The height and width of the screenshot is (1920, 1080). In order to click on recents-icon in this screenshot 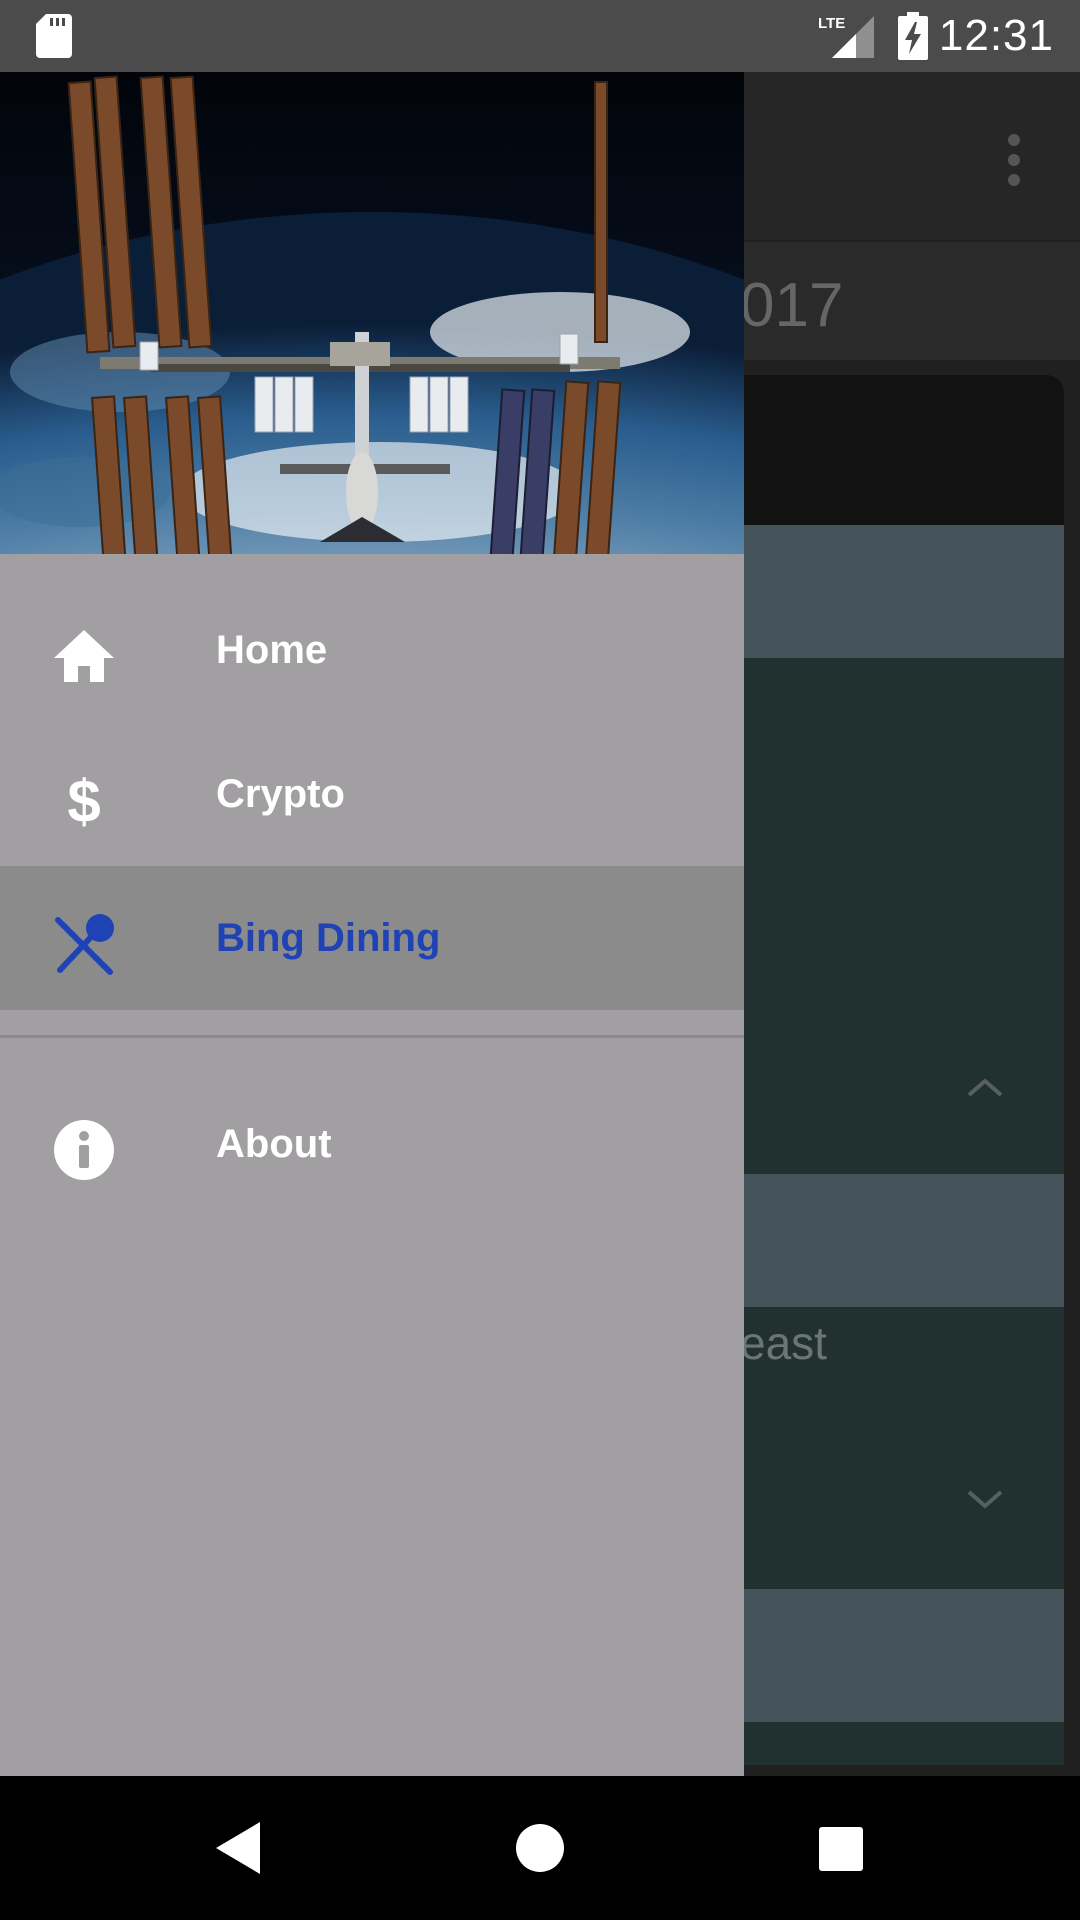, I will do `click(841, 1849)`.